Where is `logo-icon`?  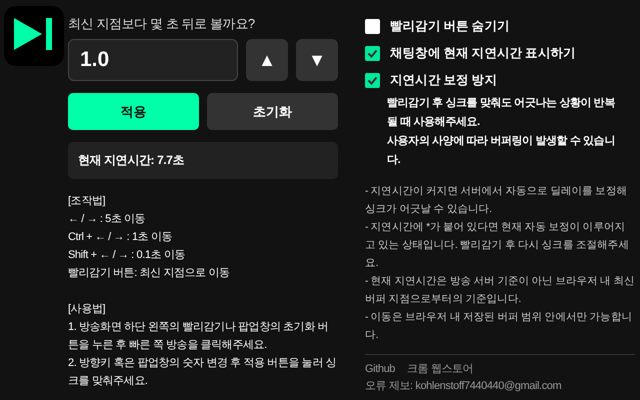
logo-icon is located at coordinates (34, 36).